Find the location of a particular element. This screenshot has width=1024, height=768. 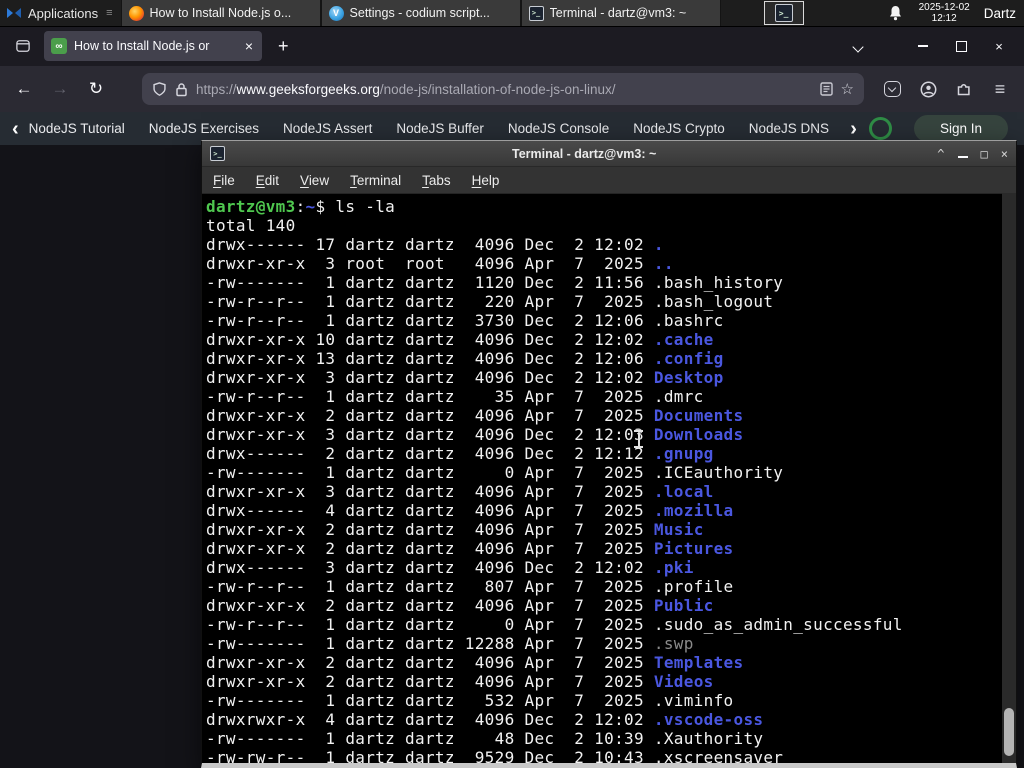

tab-overflow-button is located at coordinates (858, 46).